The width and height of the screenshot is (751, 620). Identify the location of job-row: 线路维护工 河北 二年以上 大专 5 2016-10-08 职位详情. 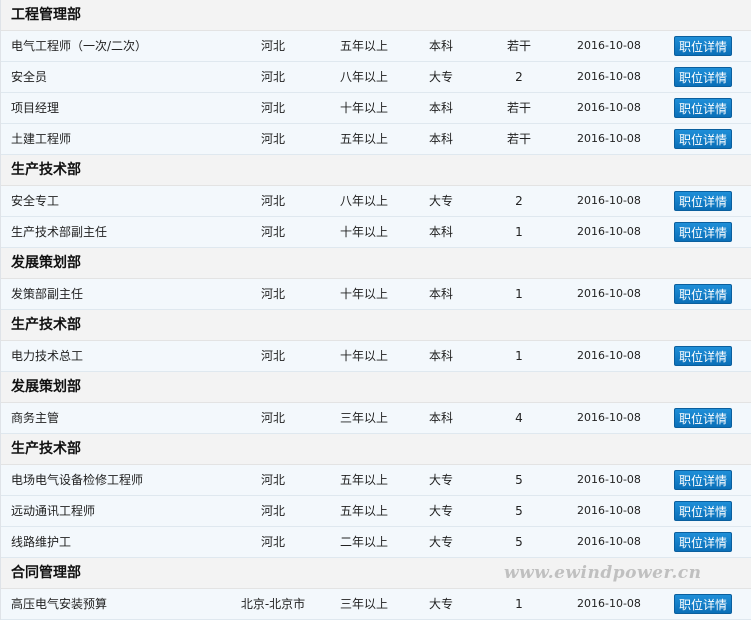
(376, 542).